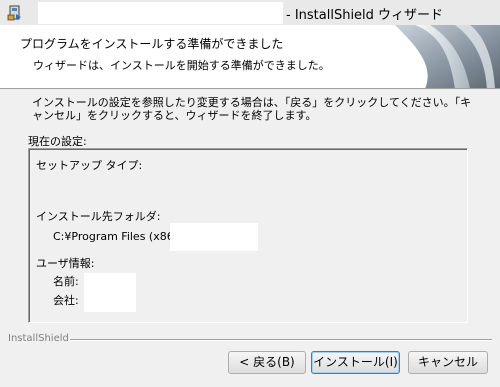 This screenshot has width=500, height=387. I want to click on redacted-user-info, so click(110, 292).